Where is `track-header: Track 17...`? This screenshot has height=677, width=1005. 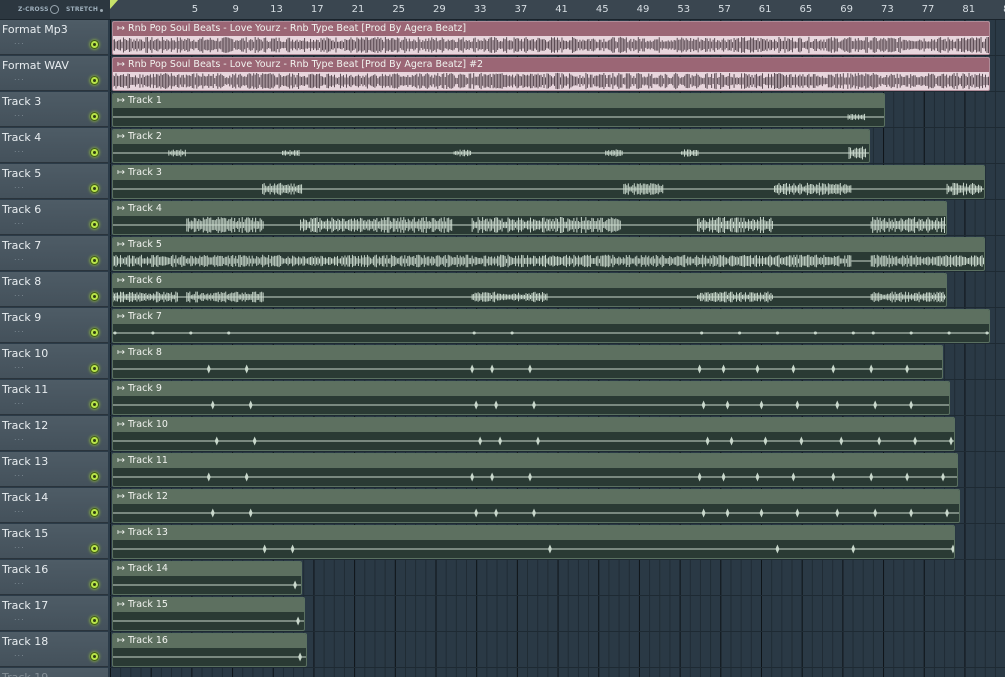 track-header: Track 17... is located at coordinates (54, 613).